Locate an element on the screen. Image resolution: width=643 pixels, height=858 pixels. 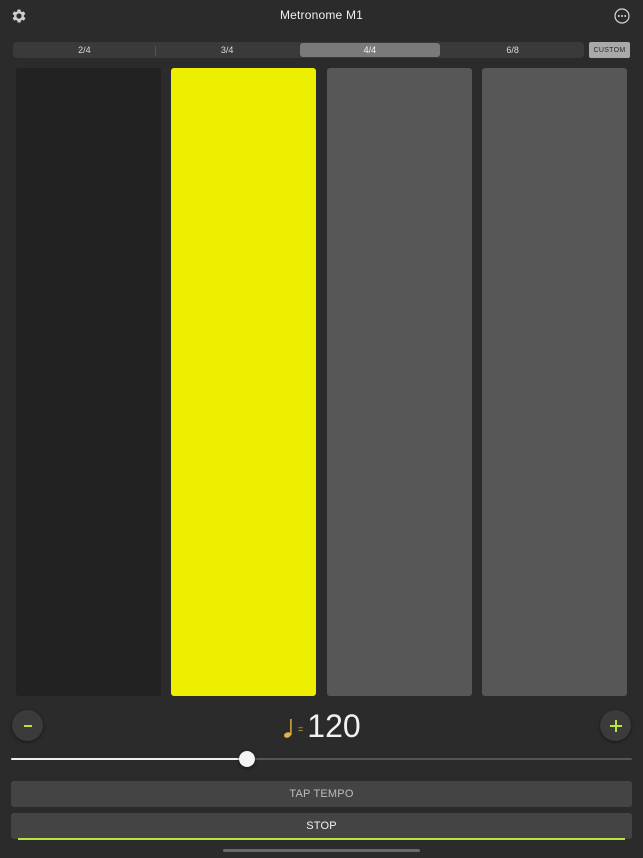
tempo-slider-track is located at coordinates (321, 759).